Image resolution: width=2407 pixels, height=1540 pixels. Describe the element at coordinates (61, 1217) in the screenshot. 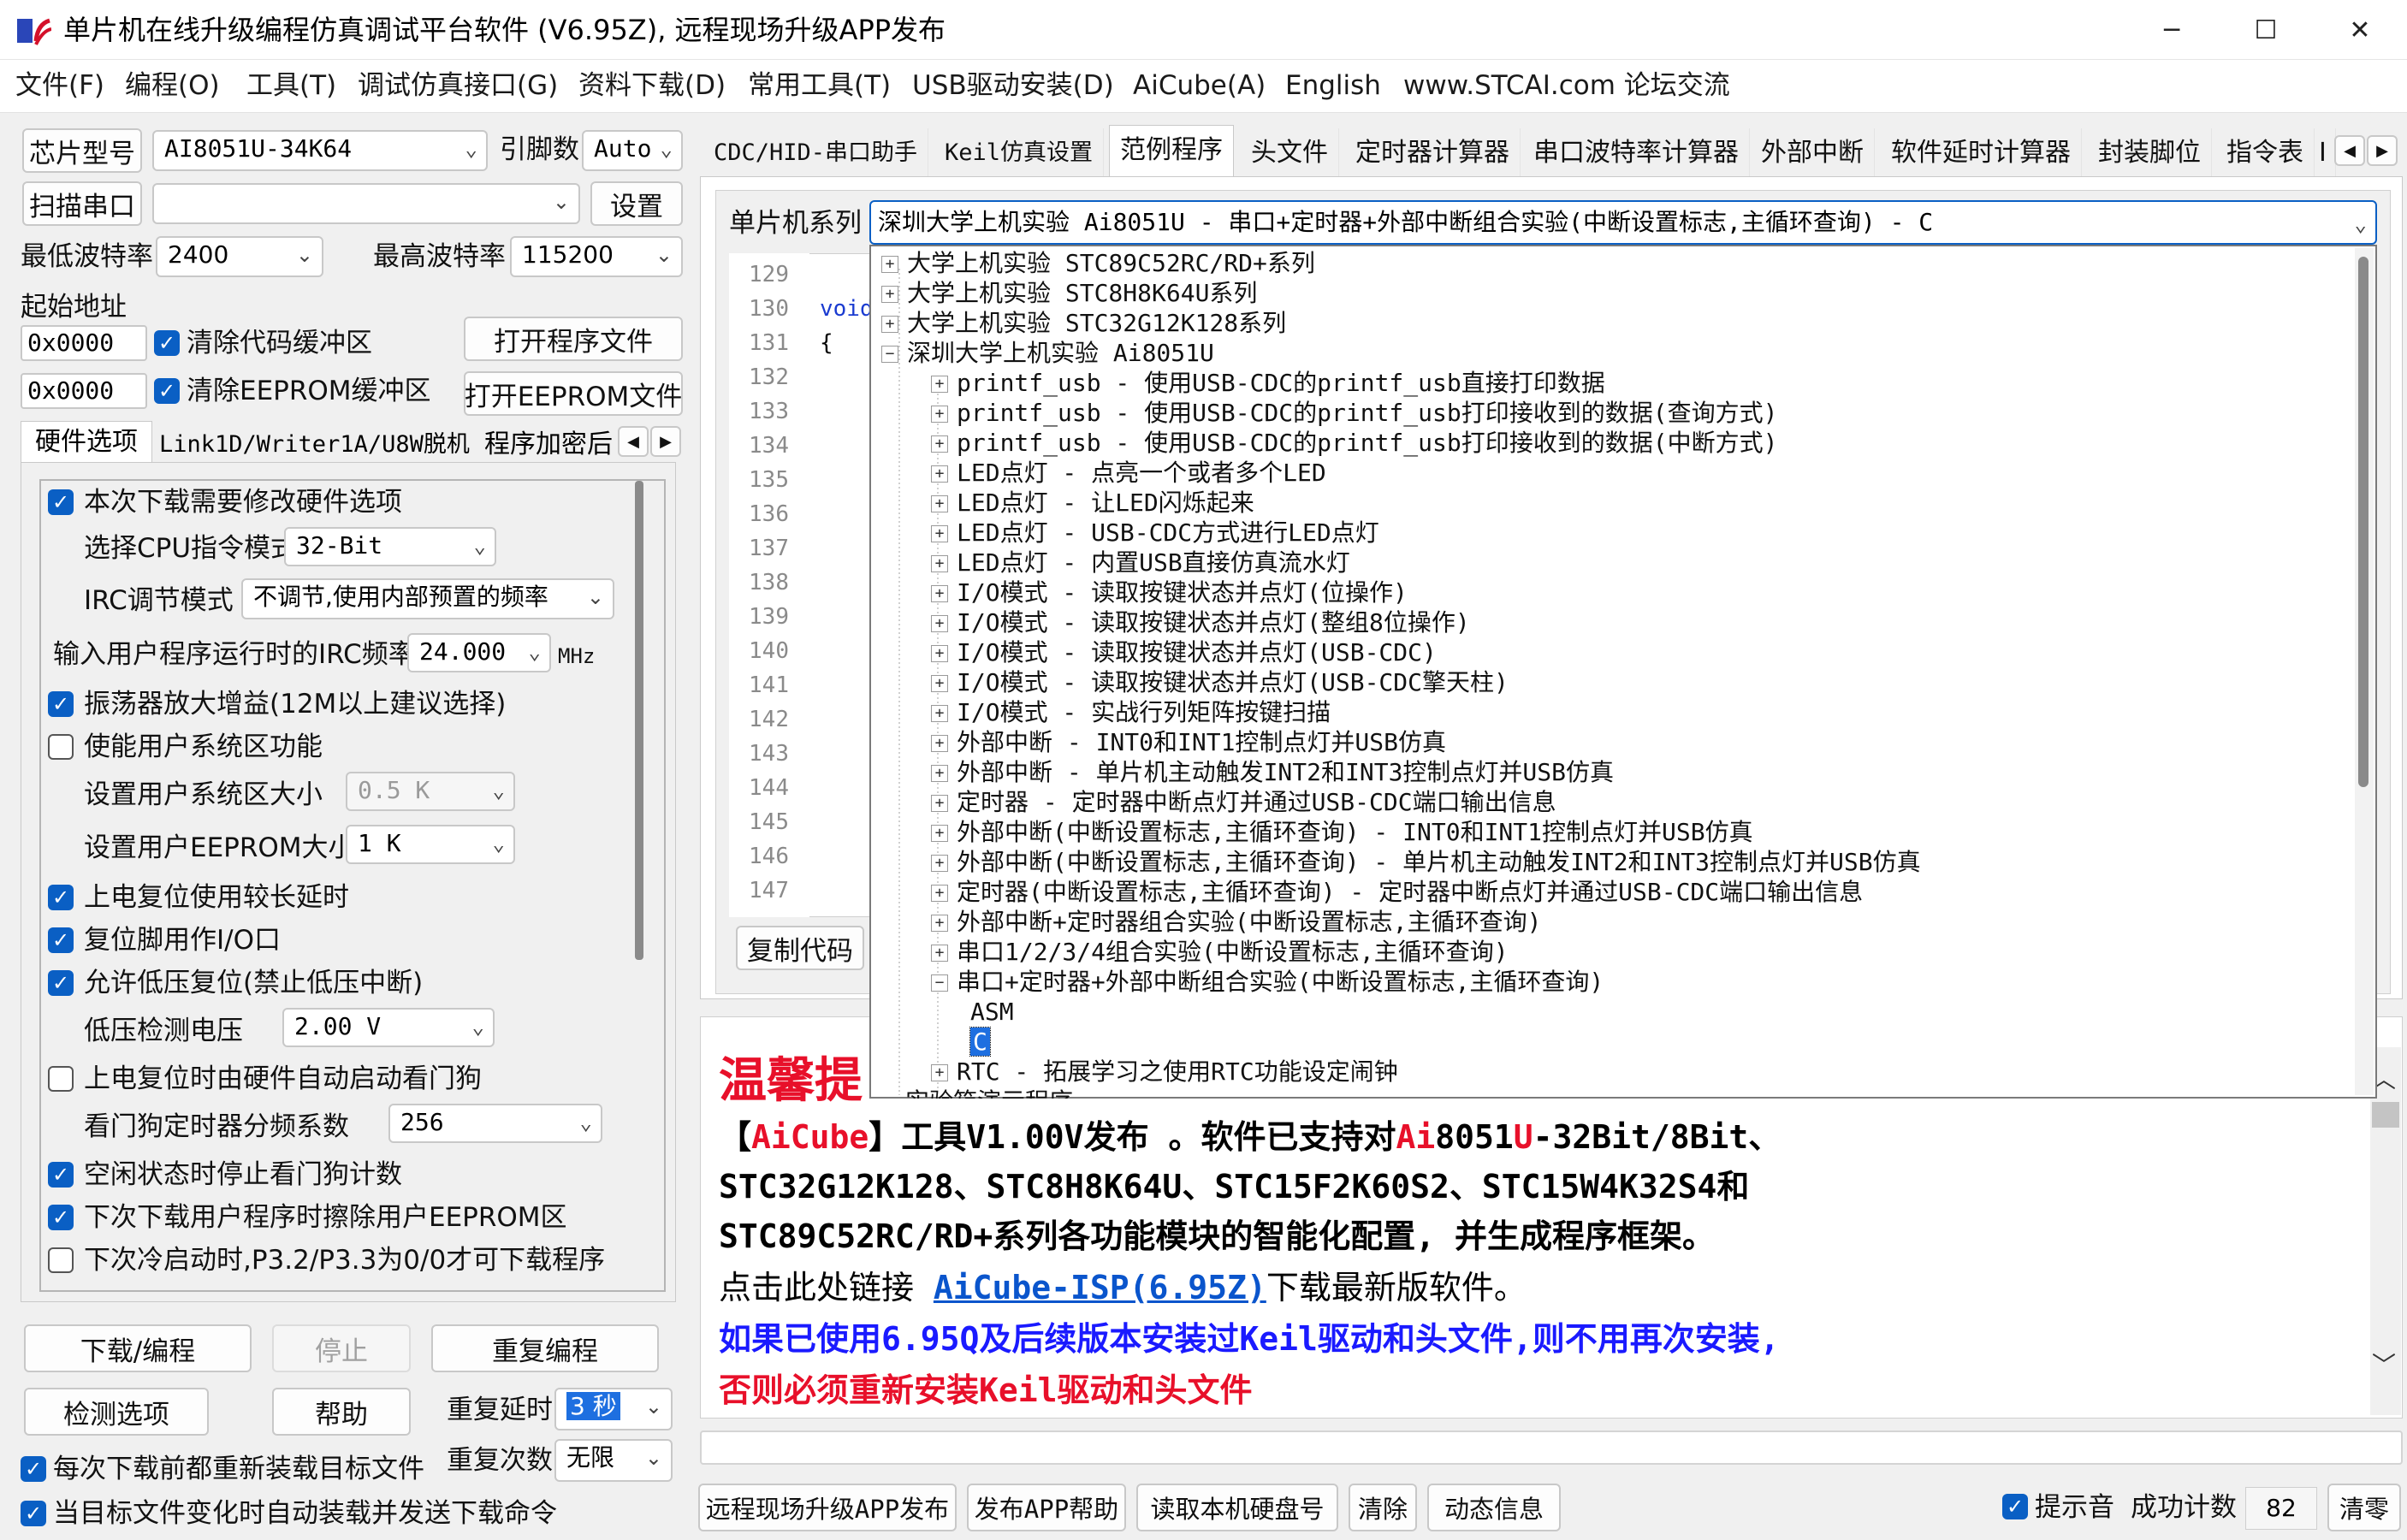

I see `erase-eeprom-checkbox: ✓` at that location.